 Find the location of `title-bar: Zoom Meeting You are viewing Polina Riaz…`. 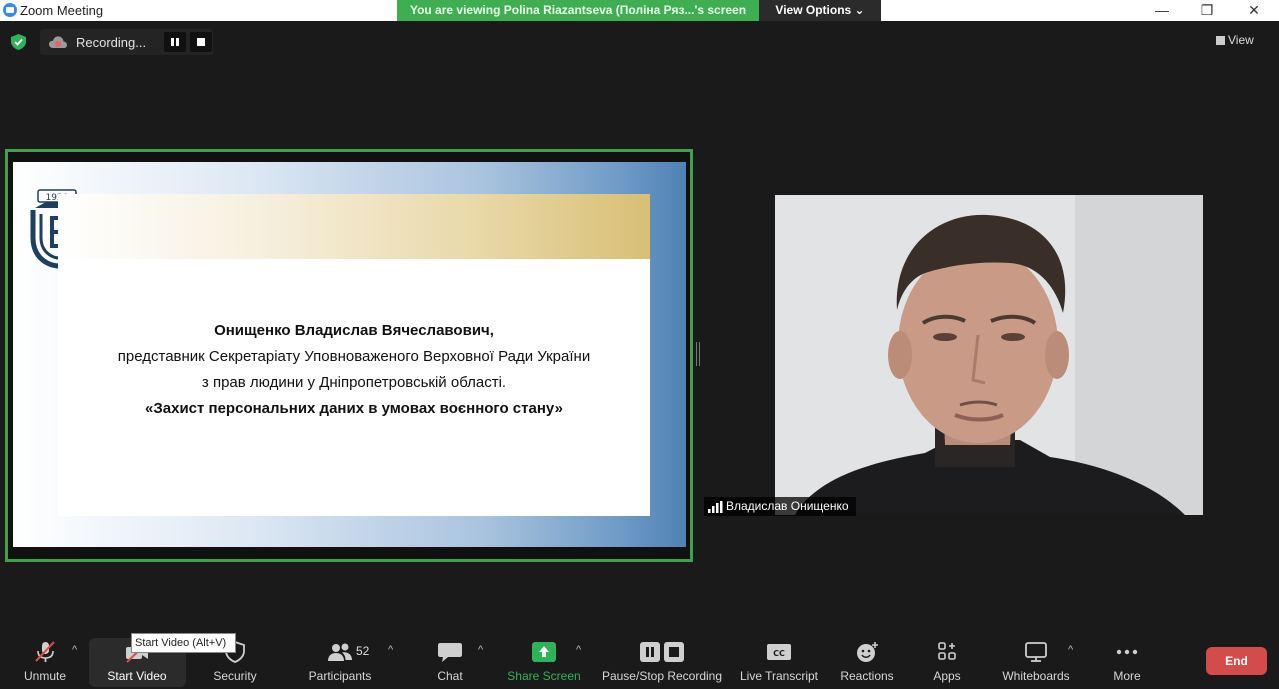

title-bar: Zoom Meeting You are viewing Polina Riaz… is located at coordinates (639, 10).